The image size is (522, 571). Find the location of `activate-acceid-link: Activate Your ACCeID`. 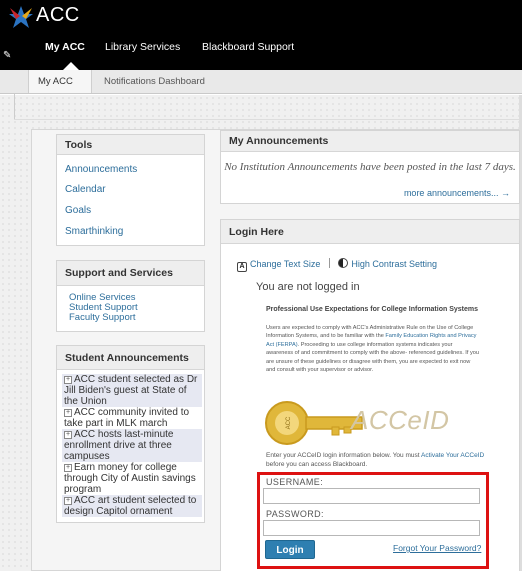

activate-acceid-link: Activate Your ACCeID is located at coordinates (452, 455).